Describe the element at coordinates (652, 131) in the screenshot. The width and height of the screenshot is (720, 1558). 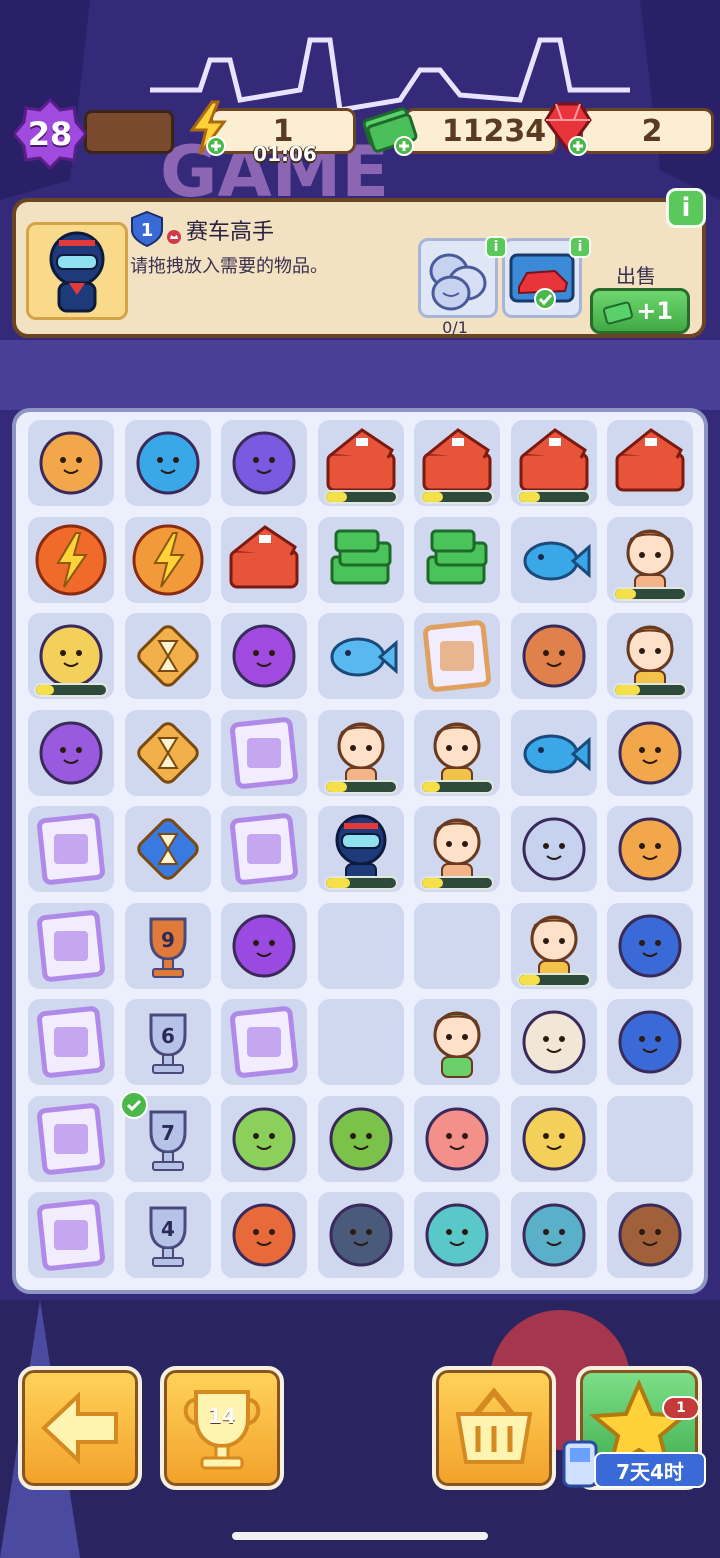
I see `gem-value: 2` at that location.